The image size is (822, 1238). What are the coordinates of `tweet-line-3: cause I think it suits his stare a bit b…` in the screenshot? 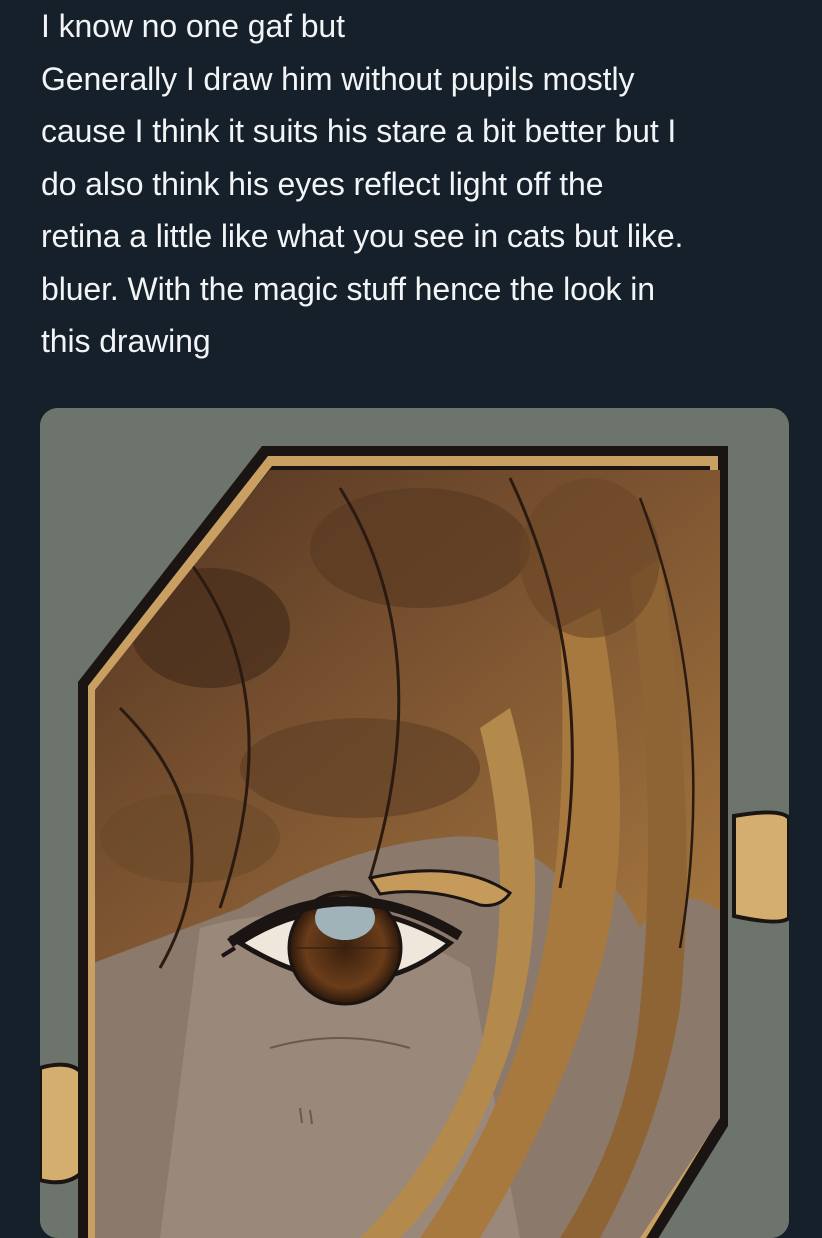 It's located at (359, 131).